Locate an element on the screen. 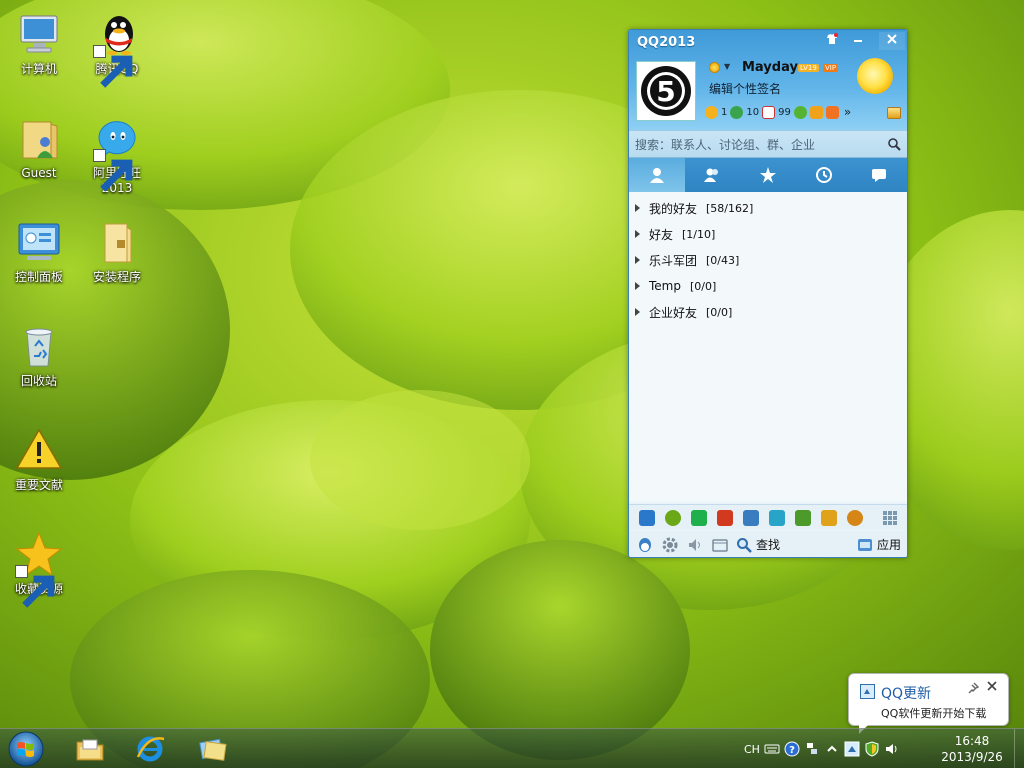 This screenshot has width=1024, height=768. tab-favorites is located at coordinates (768, 175).